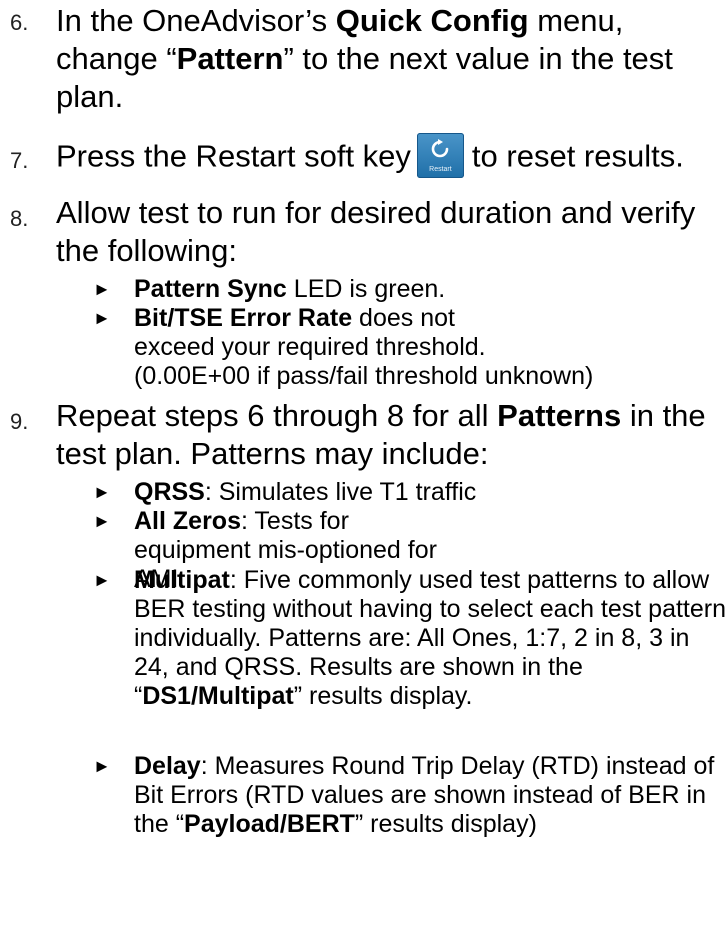 This screenshot has height=937, width=728. I want to click on refresh-icon, so click(440, 148).